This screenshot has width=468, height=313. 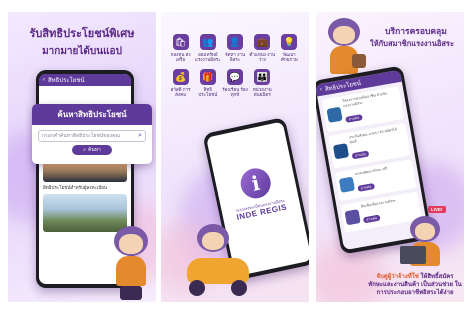 I want to click on bag-icon: 🛍, so click(x=180, y=42).